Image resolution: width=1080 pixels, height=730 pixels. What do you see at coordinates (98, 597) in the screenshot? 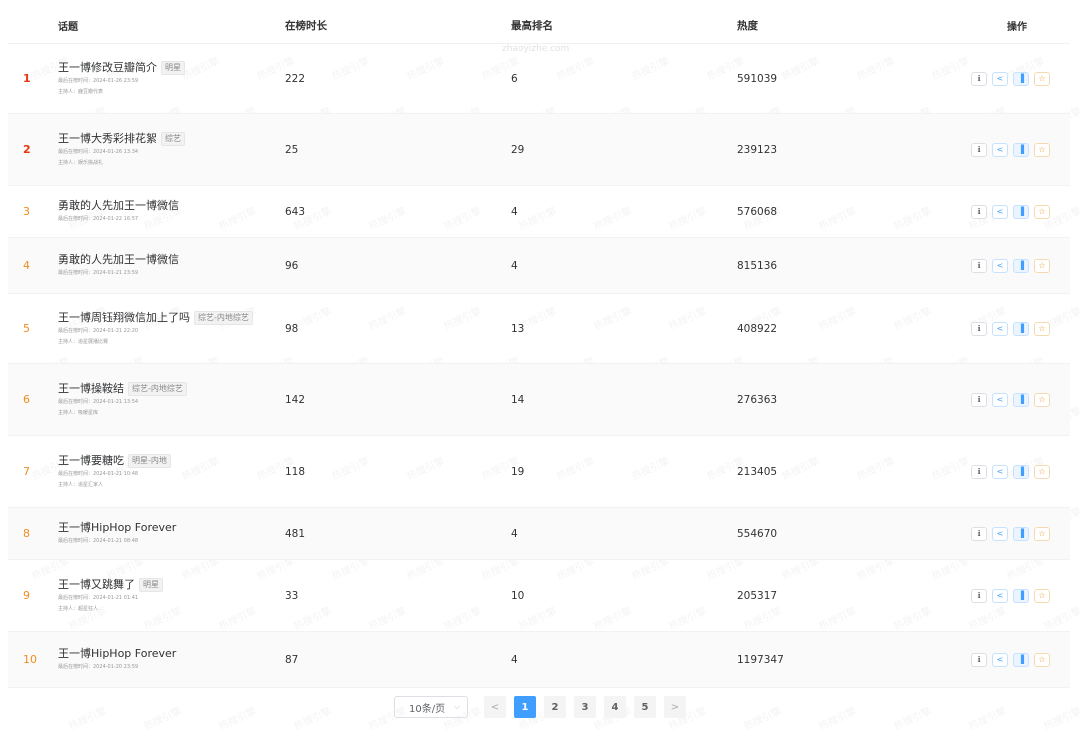
I see `last-on-list-time: 最后在榜时间：2024-01-21 01:41` at bounding box center [98, 597].